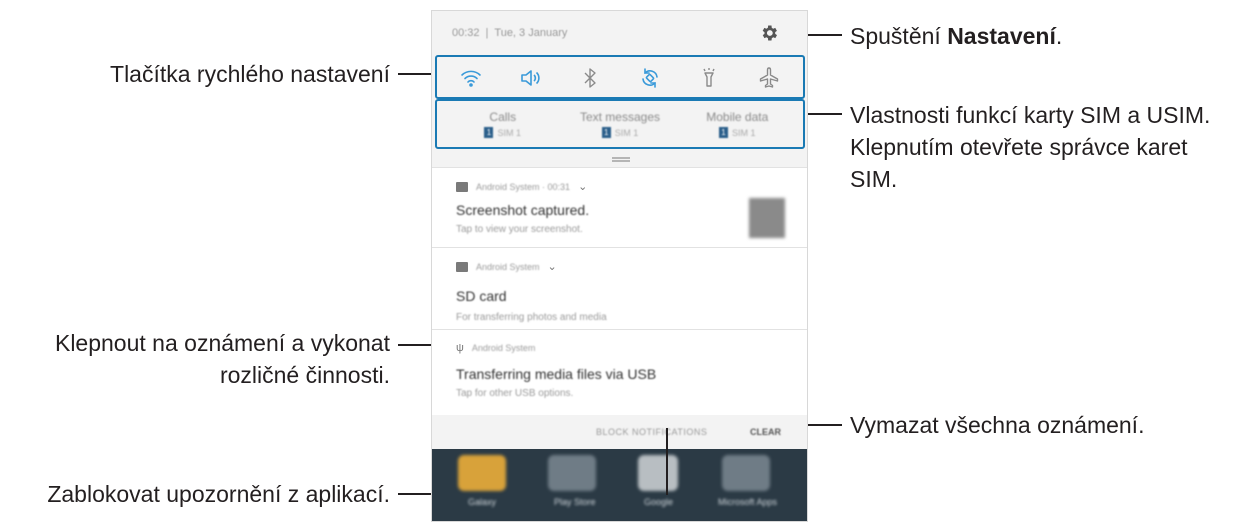  What do you see at coordinates (769, 33) in the screenshot?
I see `settings-gear-icon` at bounding box center [769, 33].